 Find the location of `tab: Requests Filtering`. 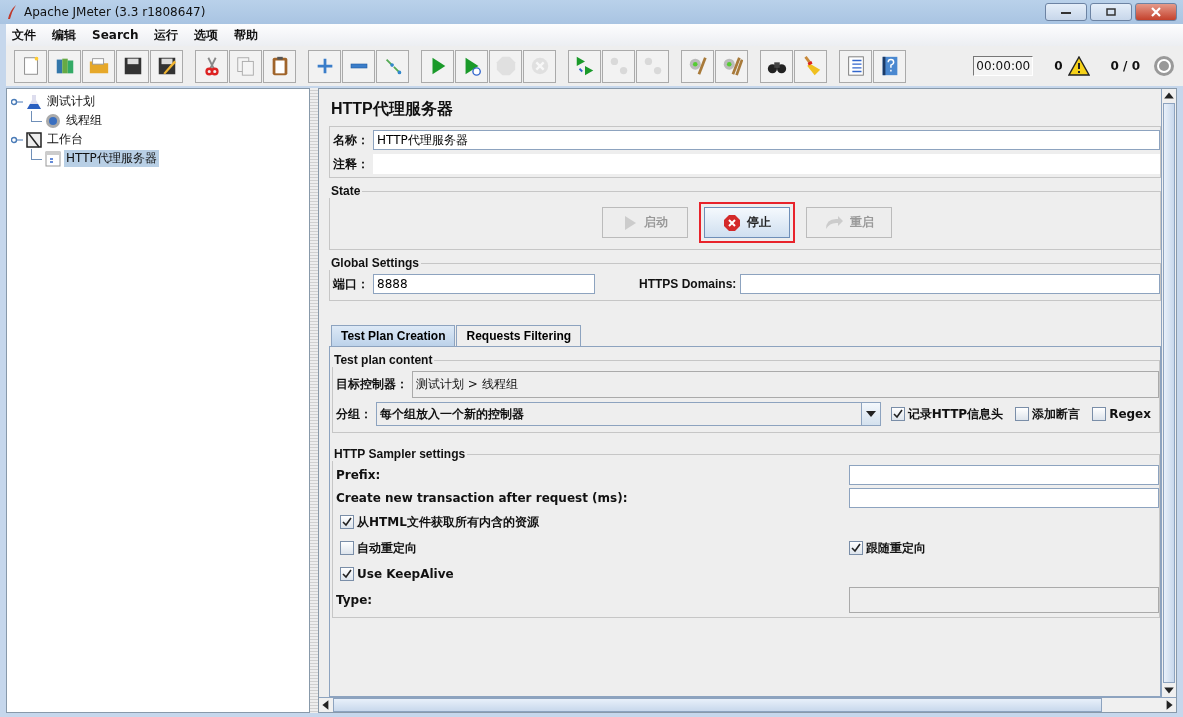

tab: Requests Filtering is located at coordinates (519, 335).